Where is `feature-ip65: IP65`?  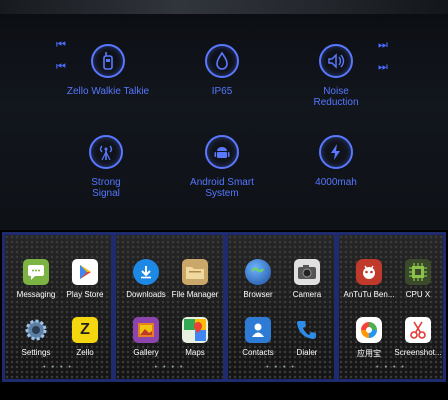
feature-ip65: IP65 is located at coordinates (222, 70).